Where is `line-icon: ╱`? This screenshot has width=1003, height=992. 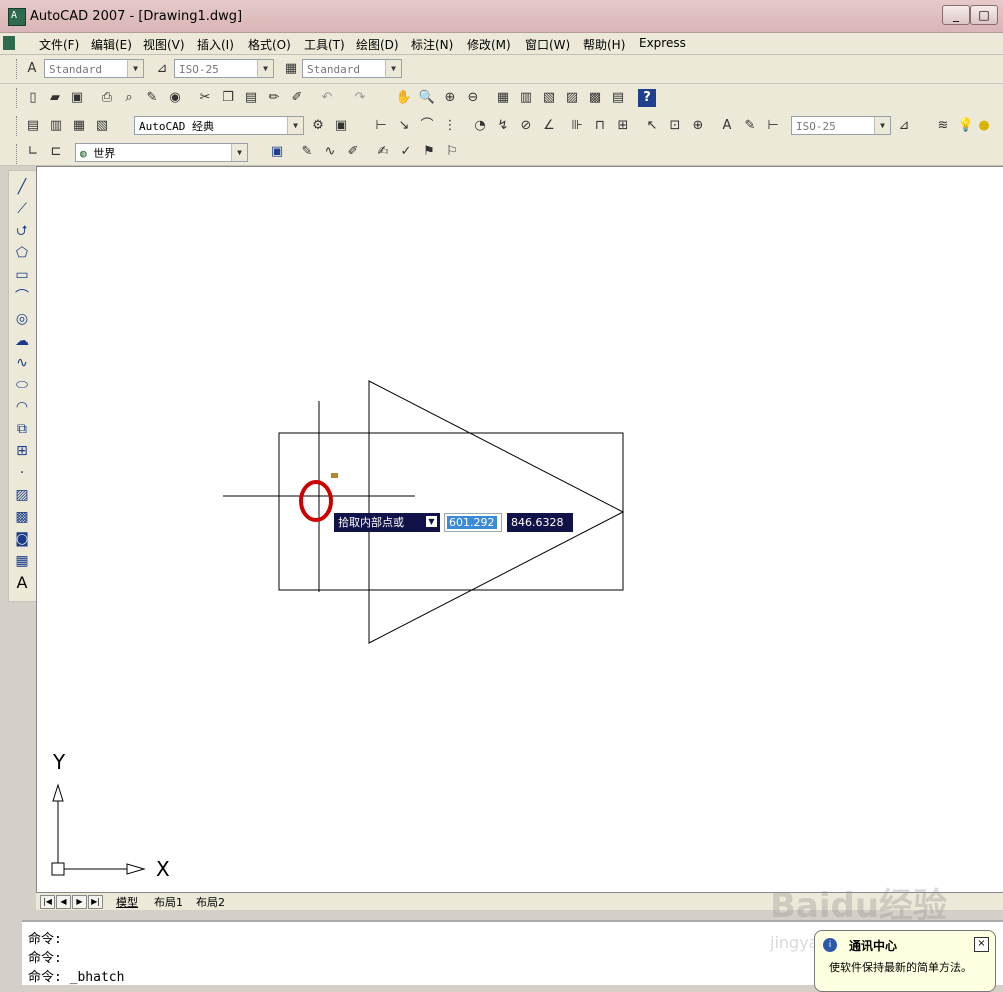 line-icon: ╱ is located at coordinates (22, 187).